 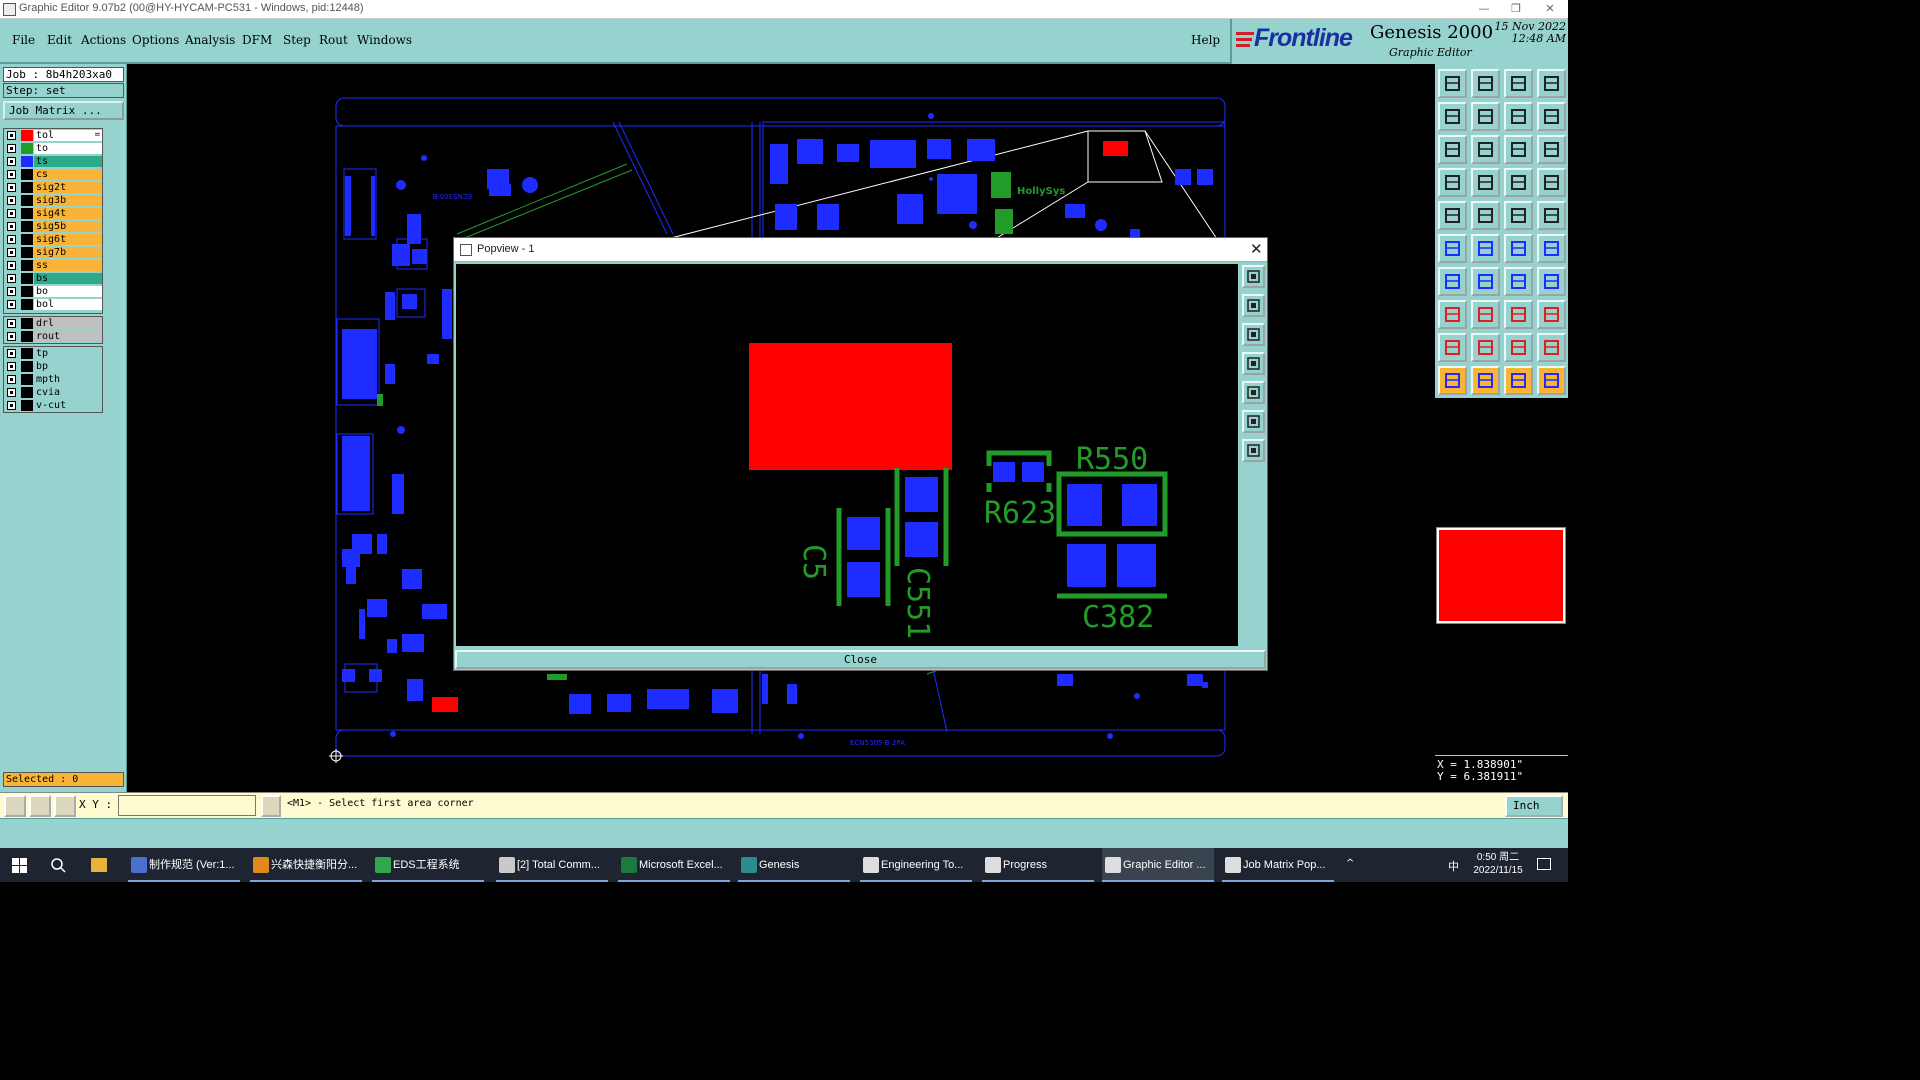 I want to click on menu-analysis: Analysis, so click(x=210, y=40).